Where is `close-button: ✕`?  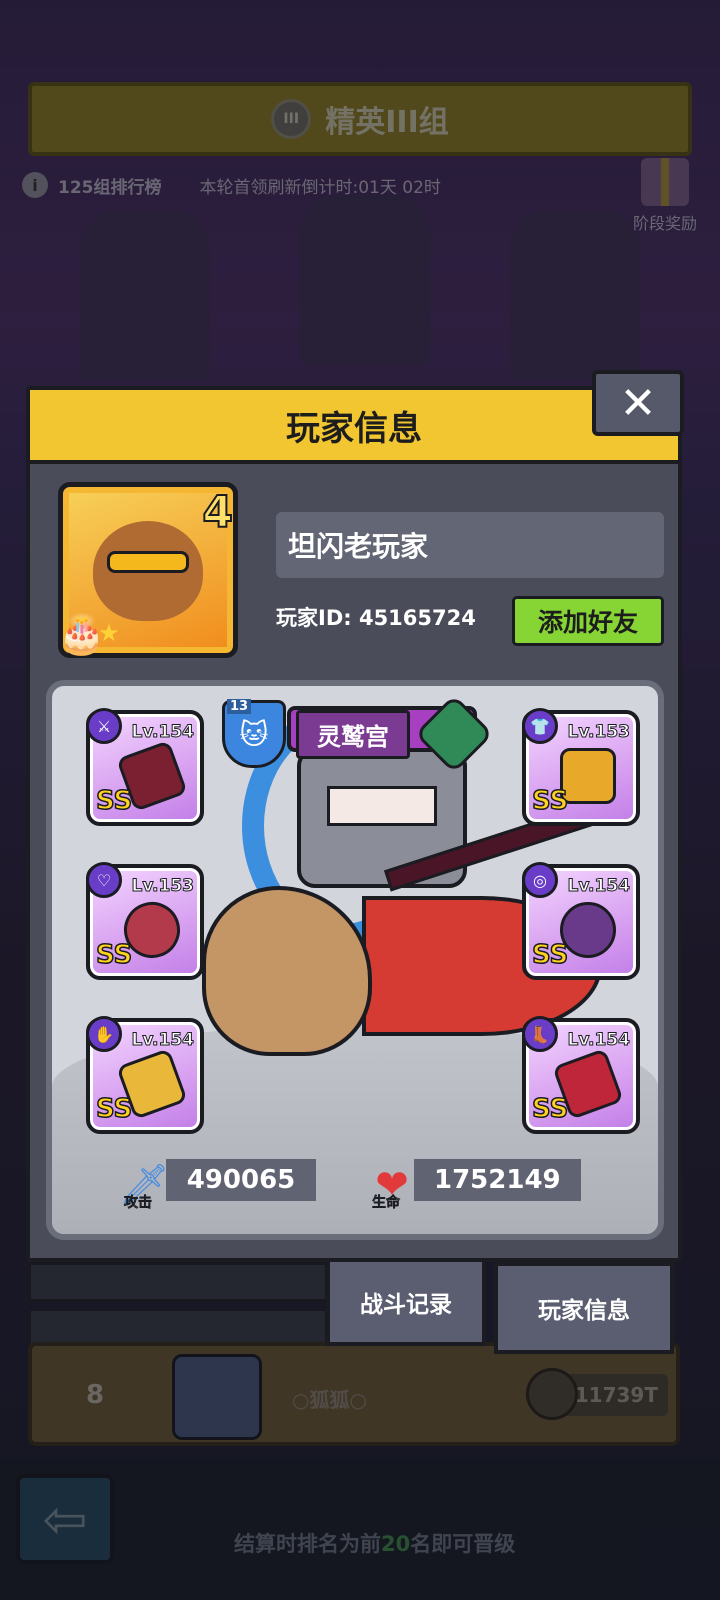
close-button: ✕ is located at coordinates (638, 403).